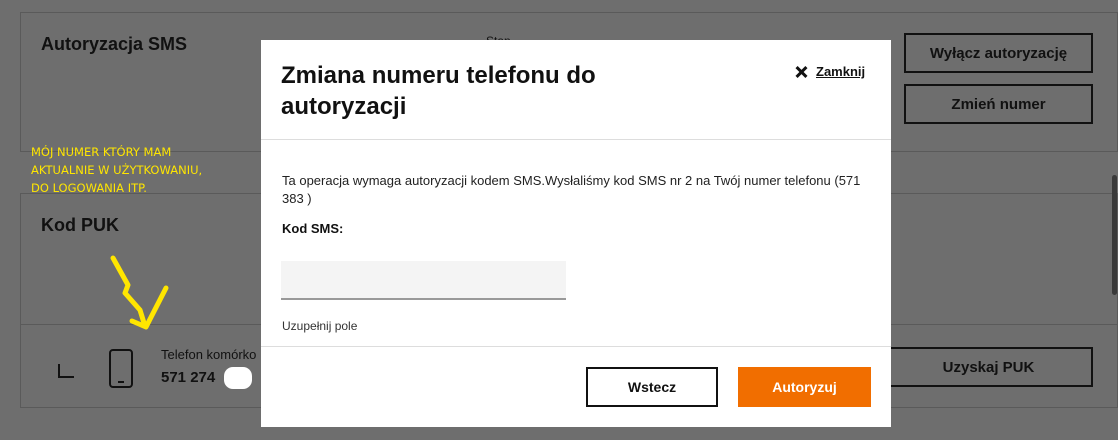 The image size is (1118, 440). Describe the element at coordinates (80, 225) in the screenshot. I see `puk-card-title: Kod PUK` at that location.